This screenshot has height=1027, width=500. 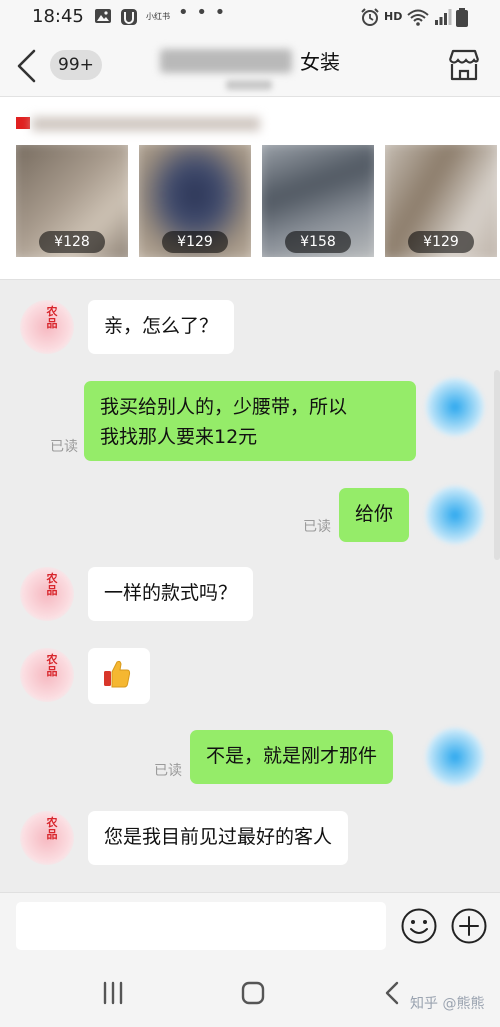 What do you see at coordinates (201, 926) in the screenshot?
I see `message-input` at bounding box center [201, 926].